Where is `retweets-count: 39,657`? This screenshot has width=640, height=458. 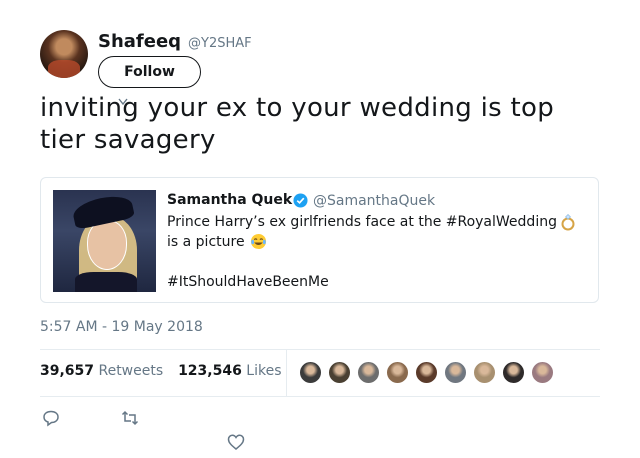
retweets-count: 39,657 is located at coordinates (67, 371).